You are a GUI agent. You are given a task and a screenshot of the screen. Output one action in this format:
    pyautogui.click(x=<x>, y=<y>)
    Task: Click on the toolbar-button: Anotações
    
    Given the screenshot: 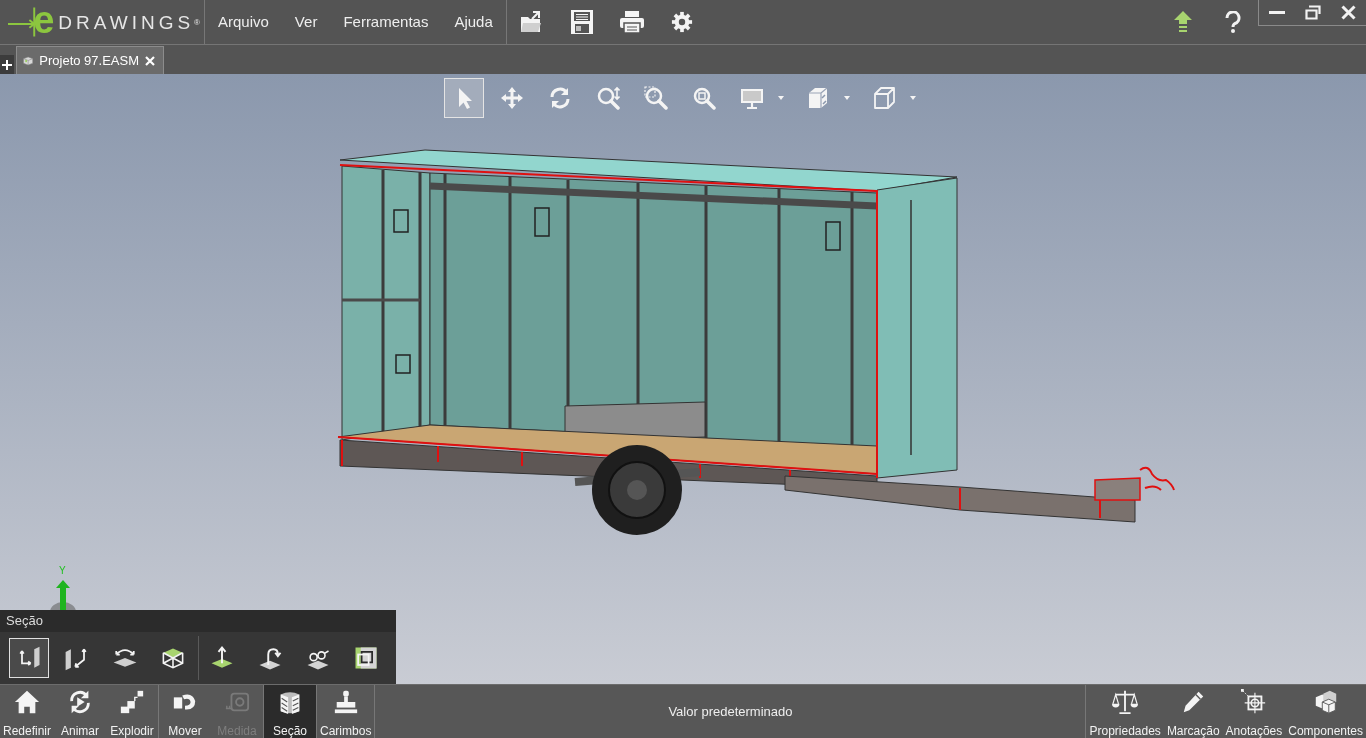 What is the action you would take?
    pyautogui.click(x=1254, y=711)
    